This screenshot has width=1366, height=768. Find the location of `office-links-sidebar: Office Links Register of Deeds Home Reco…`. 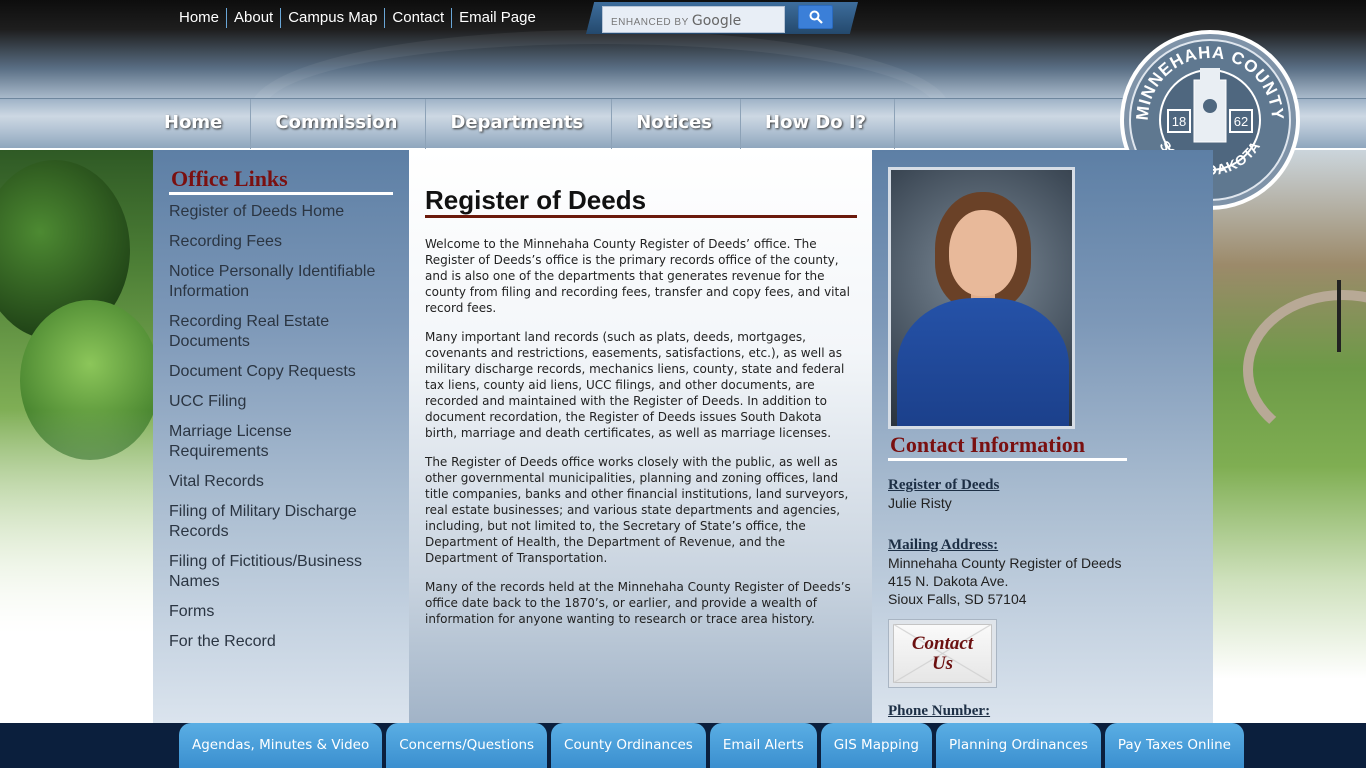

office-links-sidebar: Office Links Register of Deeds Home Reco… is located at coordinates (281, 437).